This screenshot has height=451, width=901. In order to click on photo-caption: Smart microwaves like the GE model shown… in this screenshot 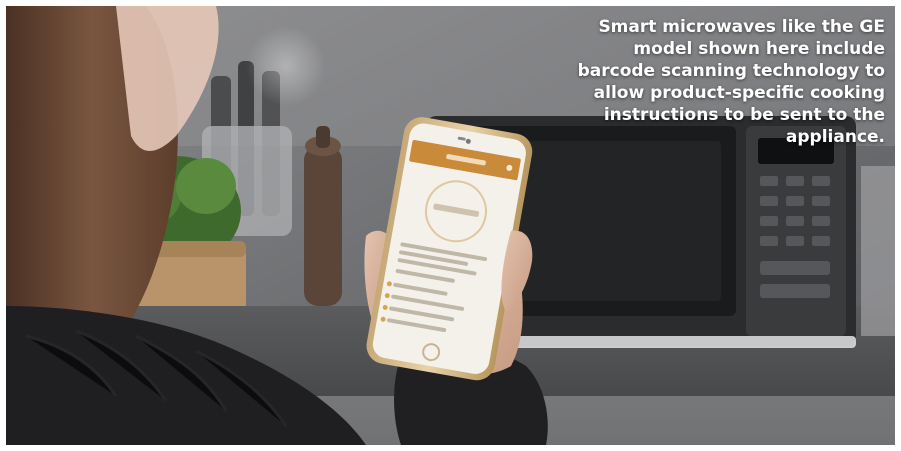, I will do `click(731, 82)`.